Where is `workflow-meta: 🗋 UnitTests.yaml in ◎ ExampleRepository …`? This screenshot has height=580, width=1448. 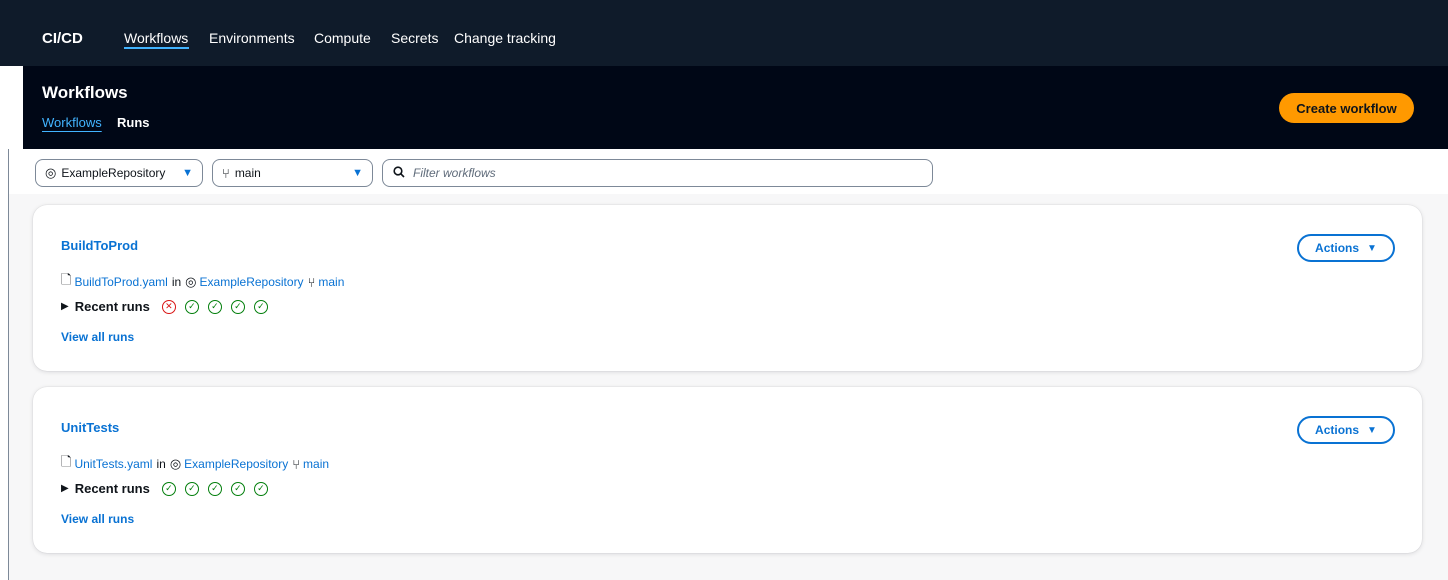
workflow-meta: 🗋 UnitTests.yaml in ◎ ExampleRepository … is located at coordinates (195, 464).